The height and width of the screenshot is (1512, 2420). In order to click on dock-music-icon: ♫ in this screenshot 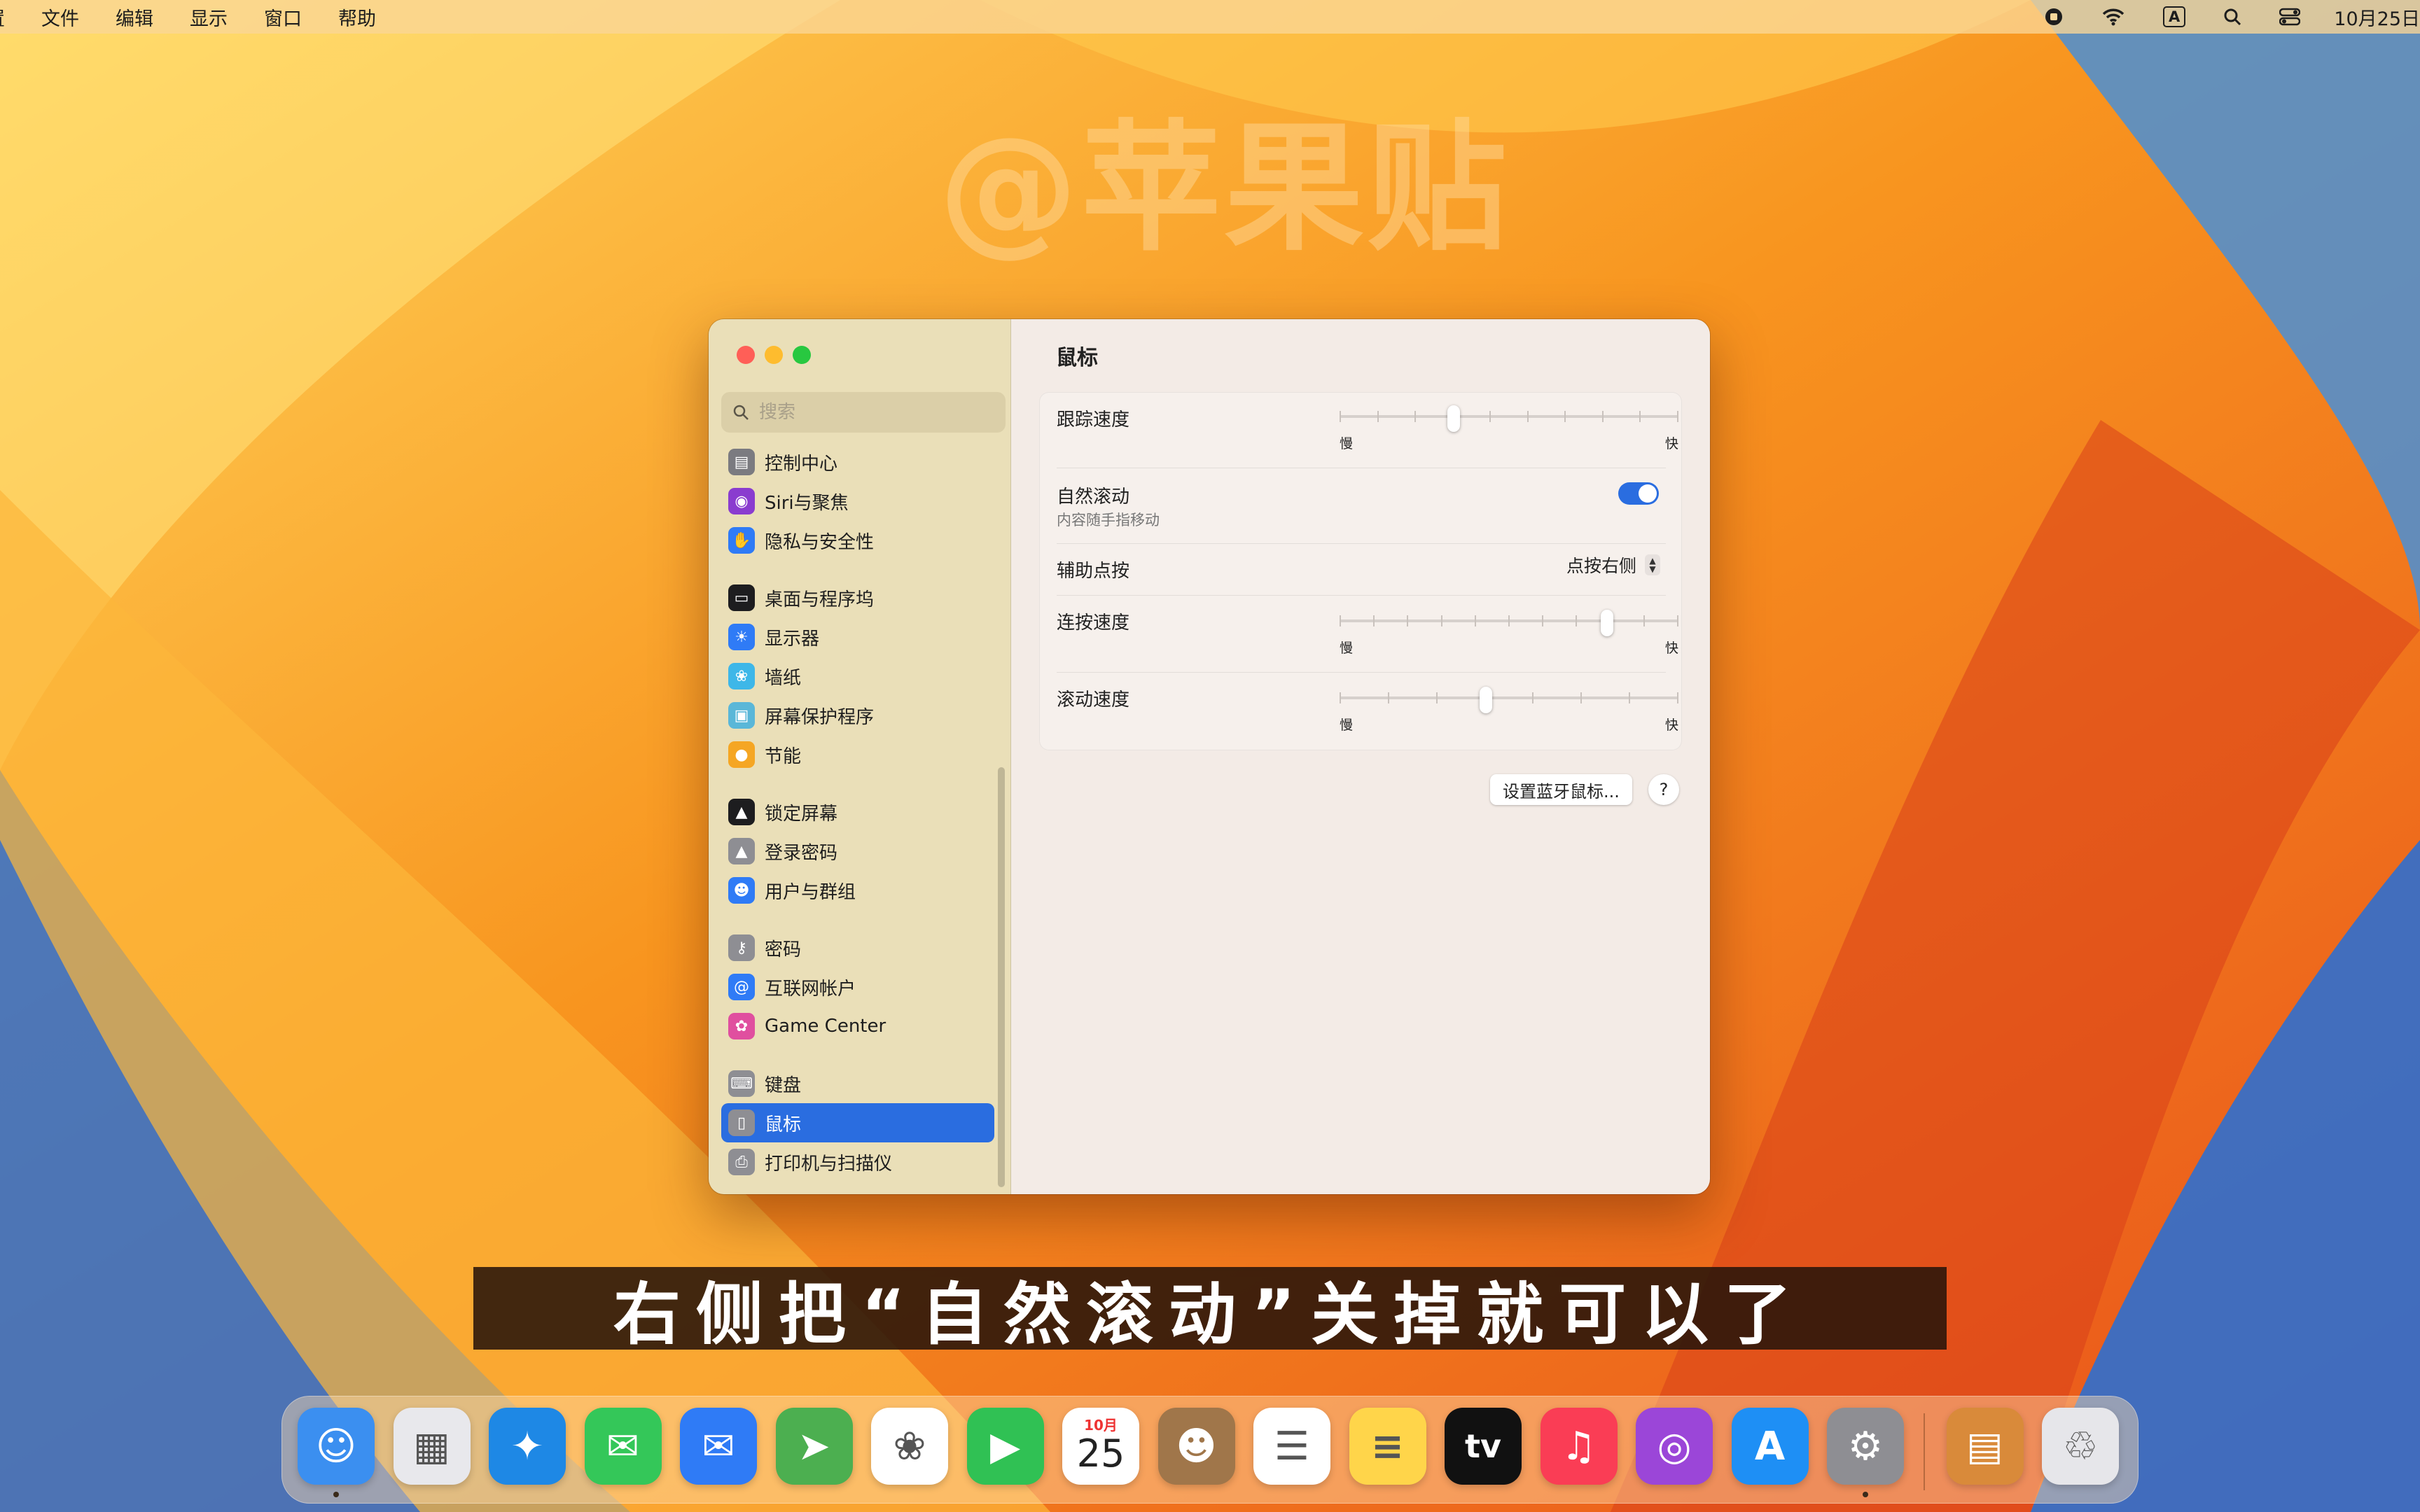, I will do `click(1579, 1446)`.